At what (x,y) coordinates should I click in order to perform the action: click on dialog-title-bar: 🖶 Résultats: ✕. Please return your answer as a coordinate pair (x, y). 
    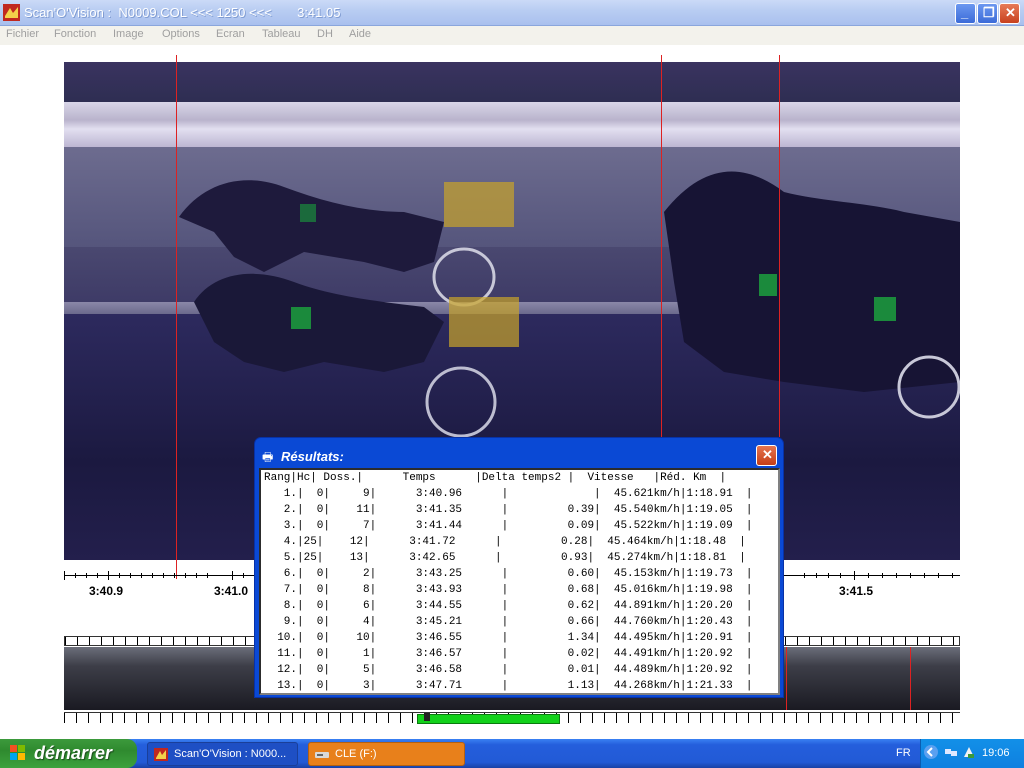
    Looking at the image, I should click on (519, 455).